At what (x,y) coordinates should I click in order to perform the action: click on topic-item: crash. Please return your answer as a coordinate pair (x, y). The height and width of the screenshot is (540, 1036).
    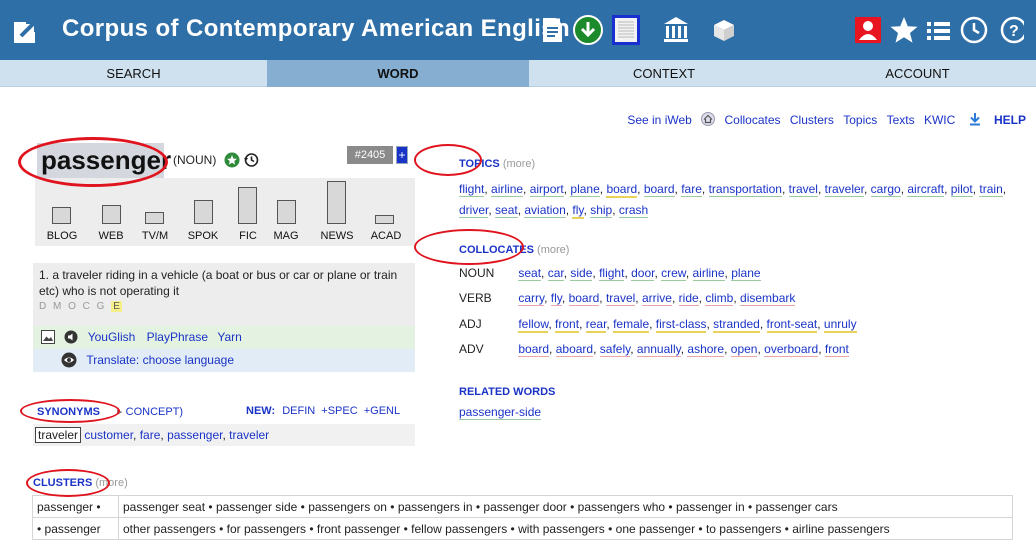
    Looking at the image, I should click on (633, 210).